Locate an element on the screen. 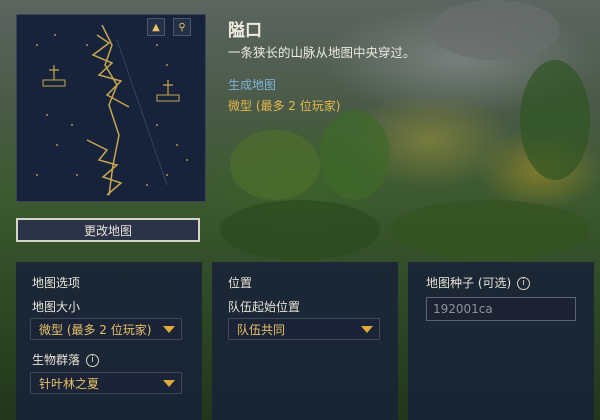 The image size is (600, 420). mountain-toggle-button: ▲ is located at coordinates (156, 27).